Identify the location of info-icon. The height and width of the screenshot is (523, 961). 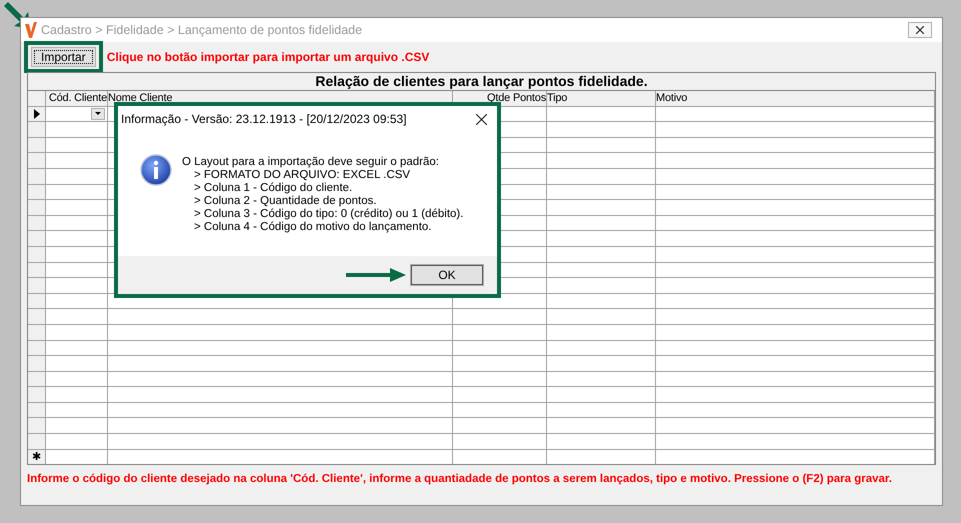
(156, 170).